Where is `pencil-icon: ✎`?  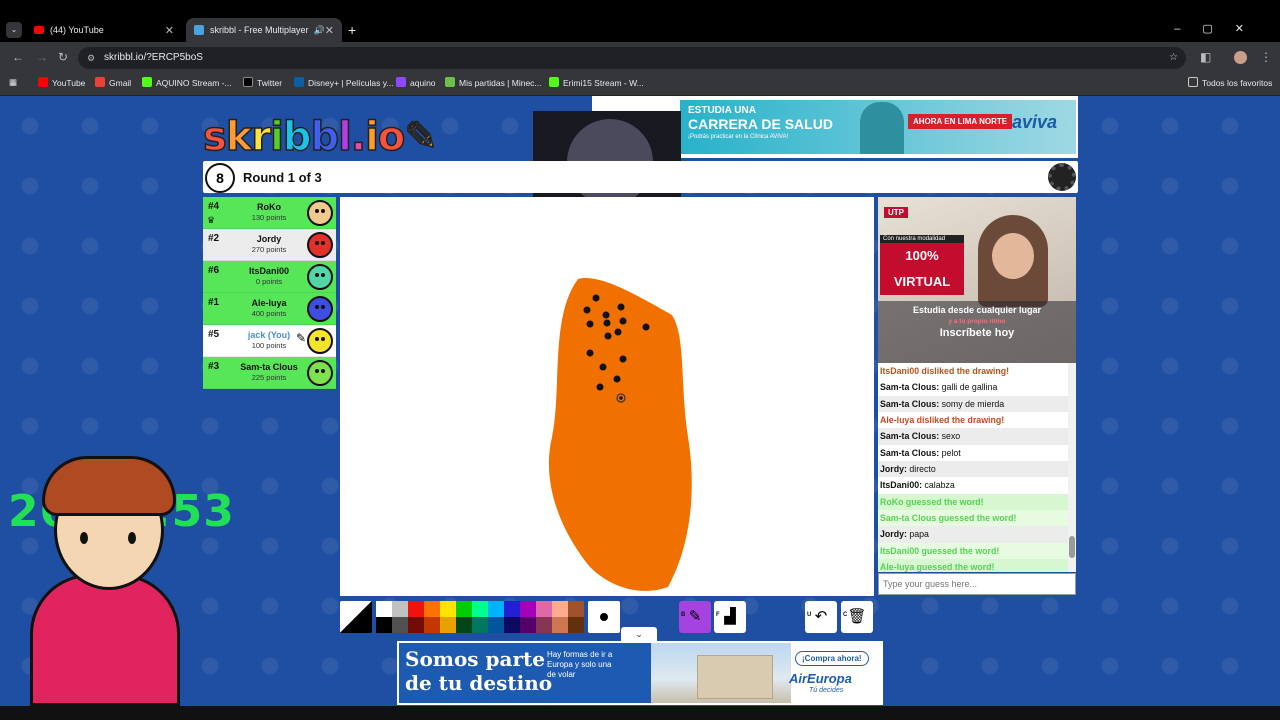 pencil-icon: ✎ is located at coordinates (695, 616).